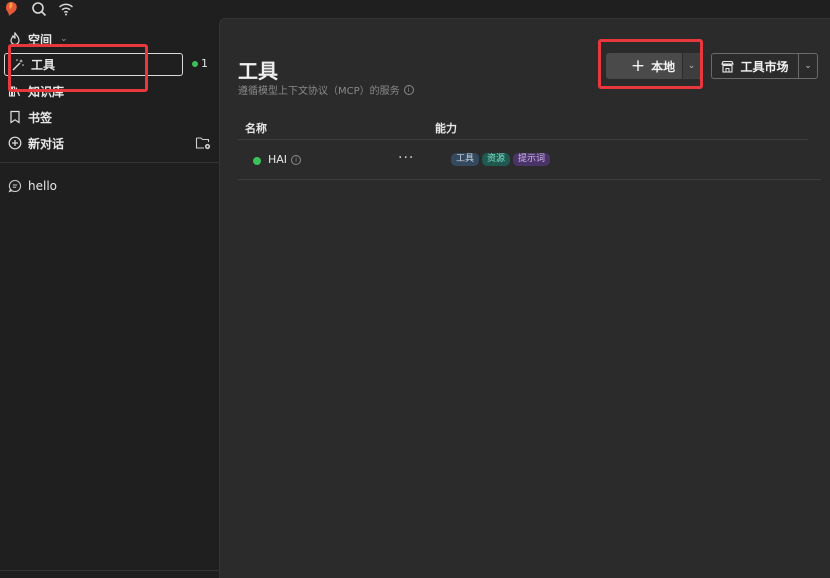 The width and height of the screenshot is (830, 578). What do you see at coordinates (764, 66) in the screenshot?
I see `tool-market-label: 工具市场` at bounding box center [764, 66].